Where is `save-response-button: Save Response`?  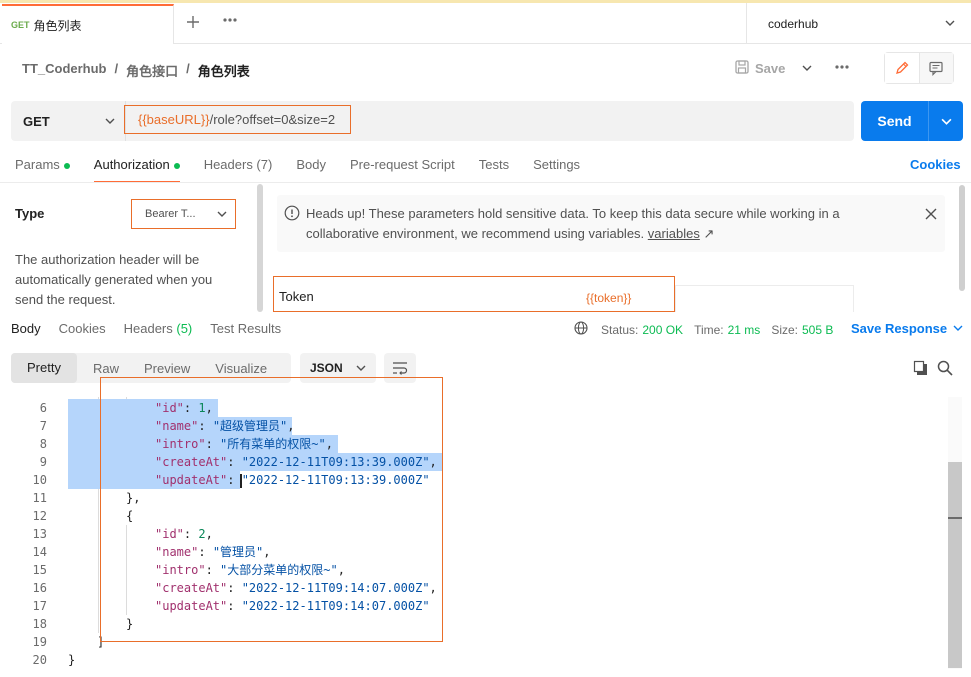 save-response-button: Save Response is located at coordinates (907, 328).